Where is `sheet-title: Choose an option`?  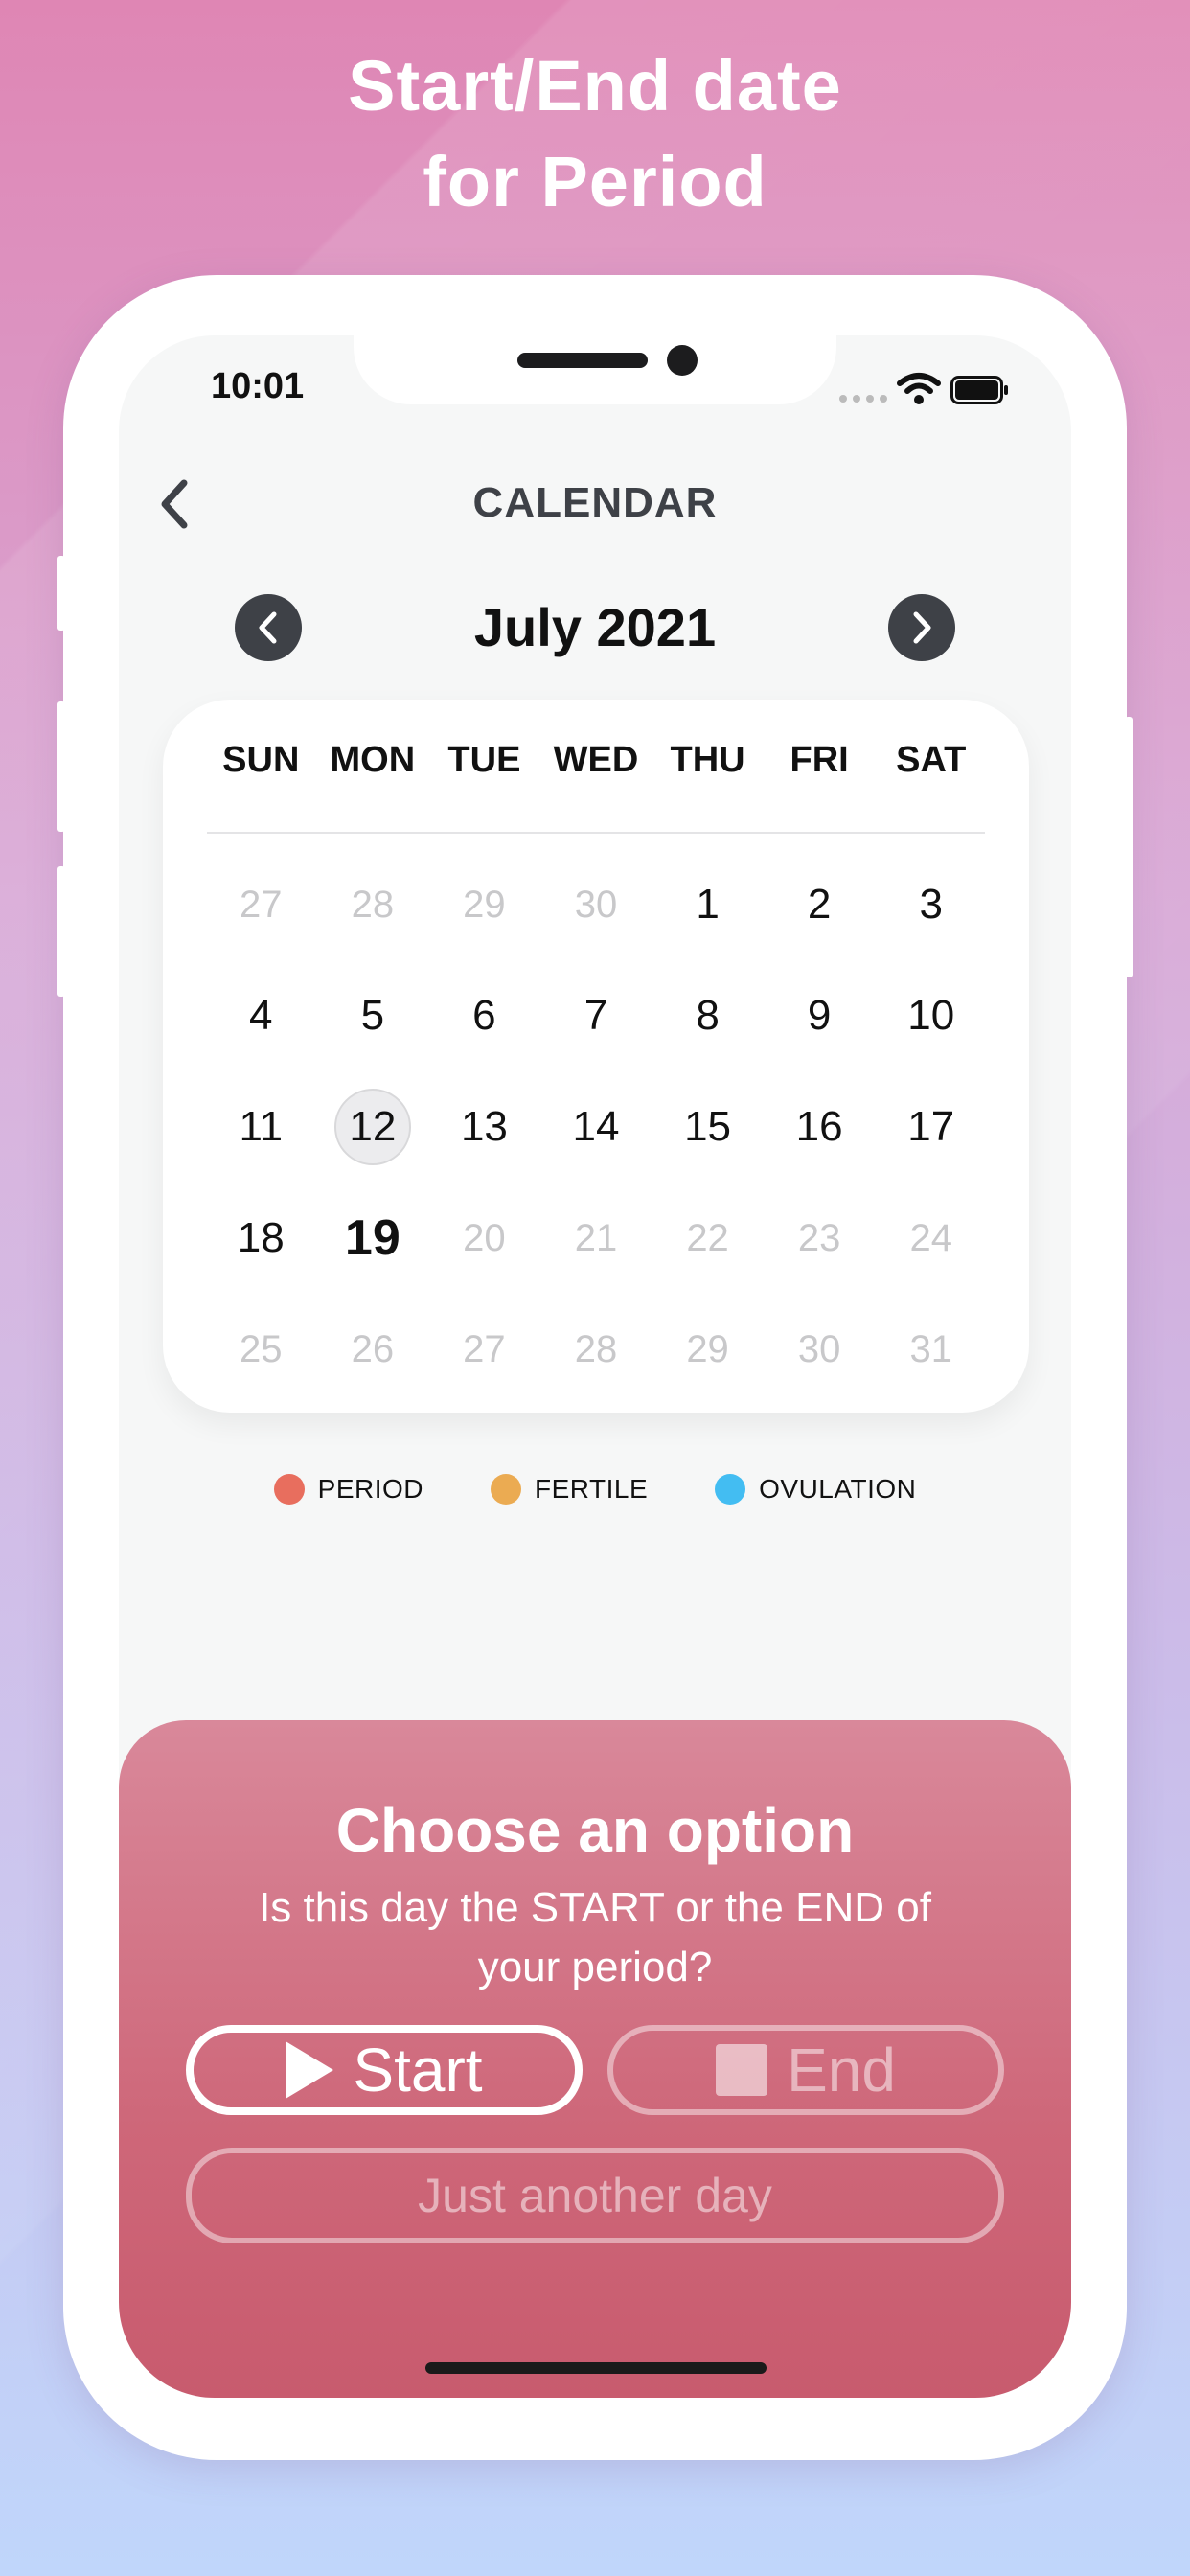
sheet-title: Choose an option is located at coordinates (595, 1830).